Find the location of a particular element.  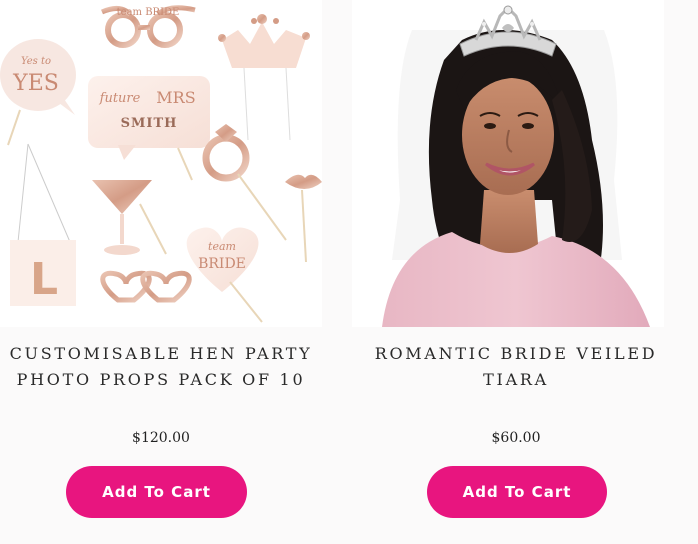

svg-text: YES is located at coordinates (35, 83).